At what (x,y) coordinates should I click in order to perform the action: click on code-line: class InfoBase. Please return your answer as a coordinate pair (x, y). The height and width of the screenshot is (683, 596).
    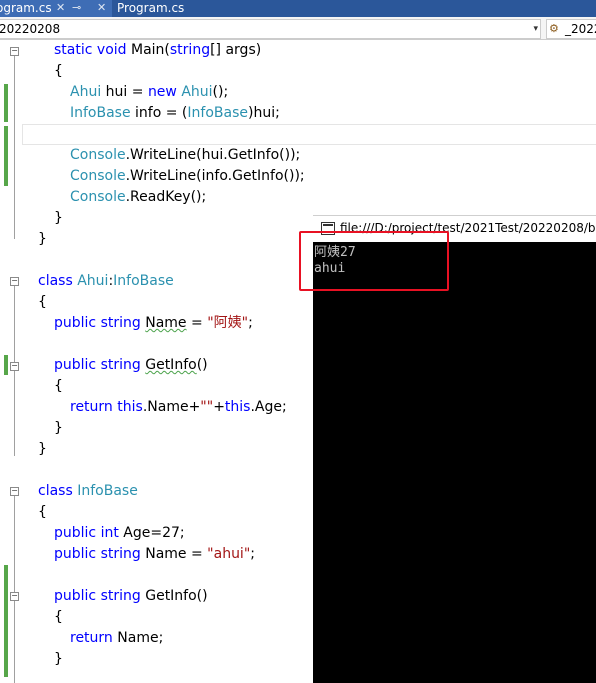
    Looking at the image, I should click on (88, 491).